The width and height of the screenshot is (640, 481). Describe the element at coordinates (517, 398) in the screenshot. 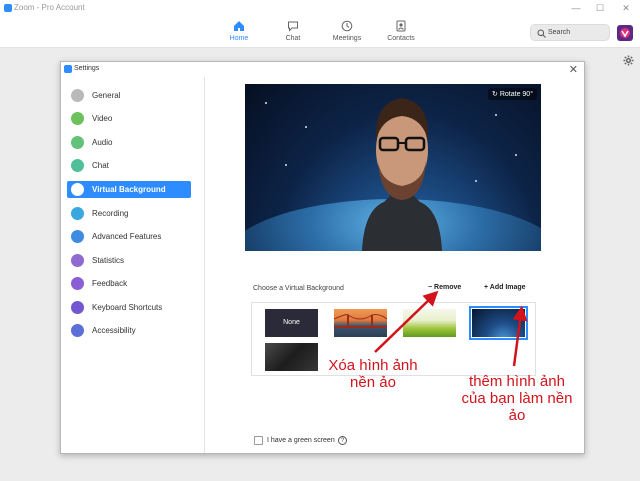

I see `annotation-add-note: thêm hình ảnh của bạn làm nền ảo` at that location.